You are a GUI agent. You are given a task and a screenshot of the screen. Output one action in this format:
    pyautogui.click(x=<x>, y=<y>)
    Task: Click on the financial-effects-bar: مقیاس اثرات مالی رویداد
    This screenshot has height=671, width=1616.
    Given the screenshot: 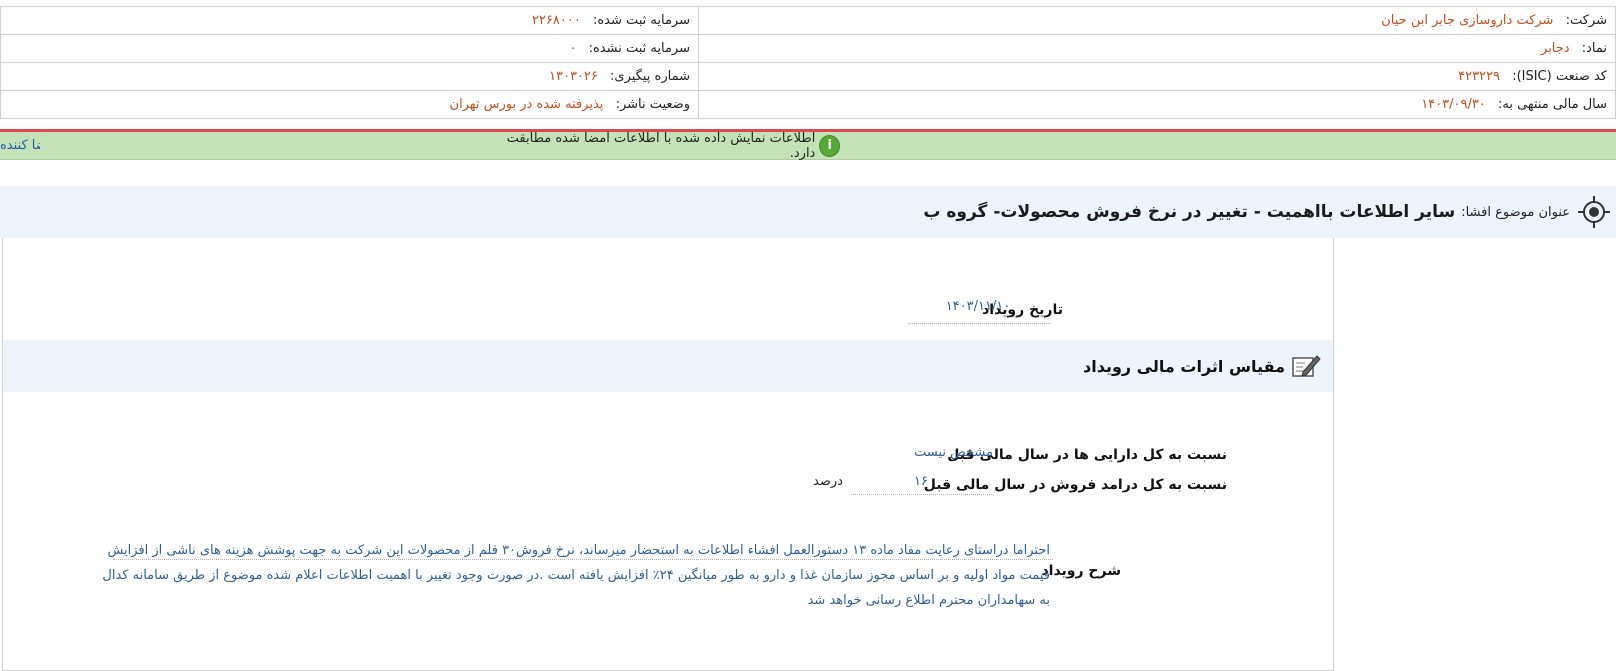 What is the action you would take?
    pyautogui.click(x=668, y=366)
    